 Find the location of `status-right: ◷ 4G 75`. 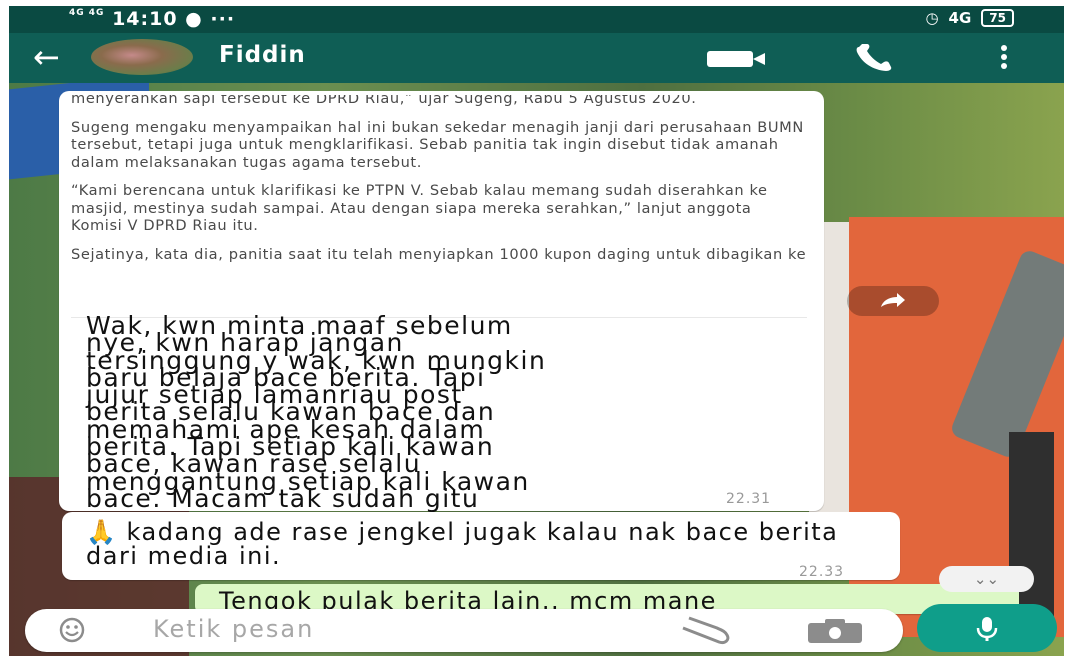

status-right: ◷ 4G 75 is located at coordinates (969, 18).